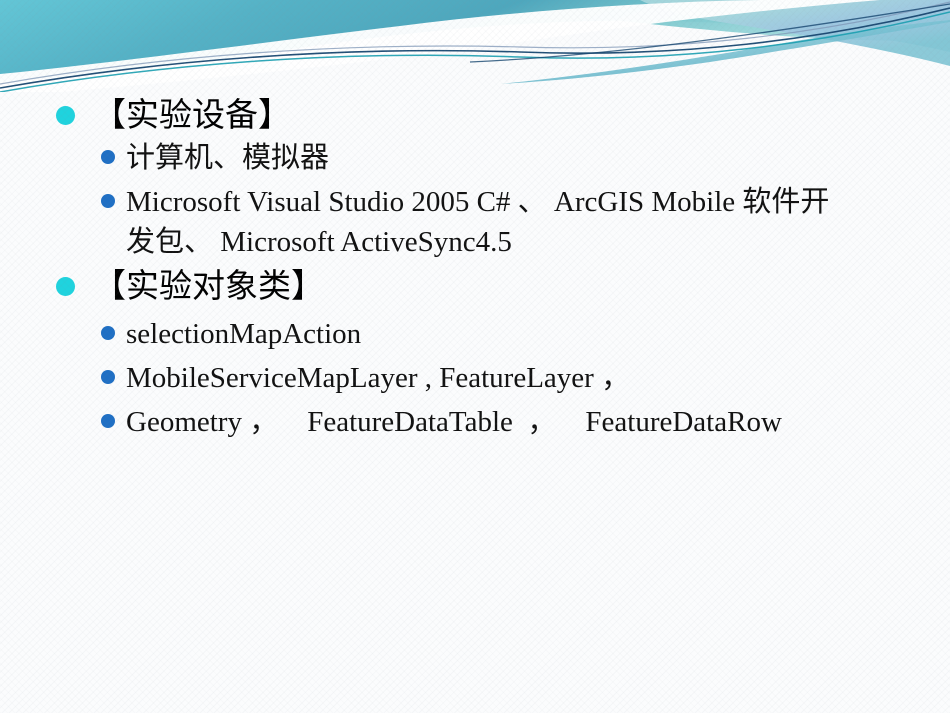 This screenshot has width=950, height=713. What do you see at coordinates (208, 287) in the screenshot?
I see `heading-lab-object-classes-label: 【实验对象类】` at bounding box center [208, 287].